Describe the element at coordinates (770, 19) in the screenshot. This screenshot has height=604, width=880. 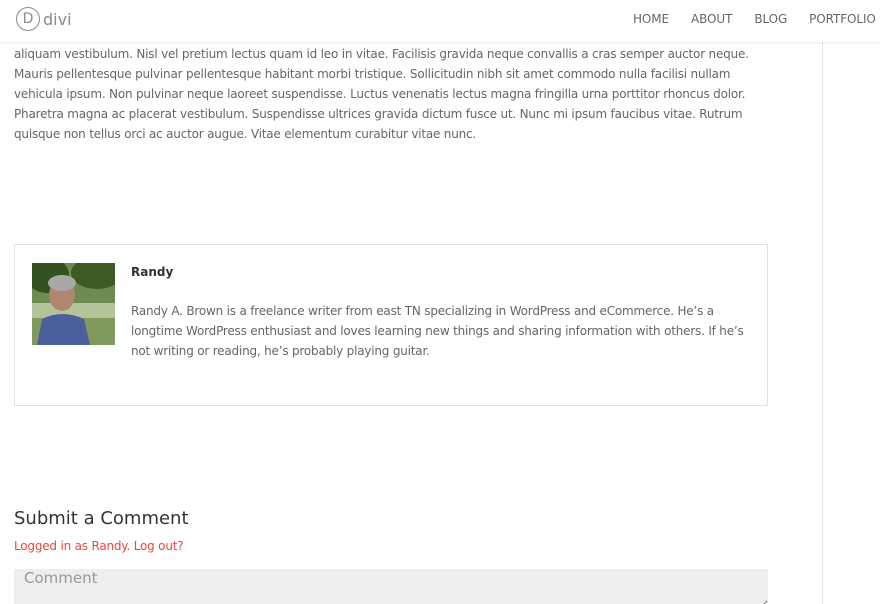
I see `nav-blog: BLOG` at that location.